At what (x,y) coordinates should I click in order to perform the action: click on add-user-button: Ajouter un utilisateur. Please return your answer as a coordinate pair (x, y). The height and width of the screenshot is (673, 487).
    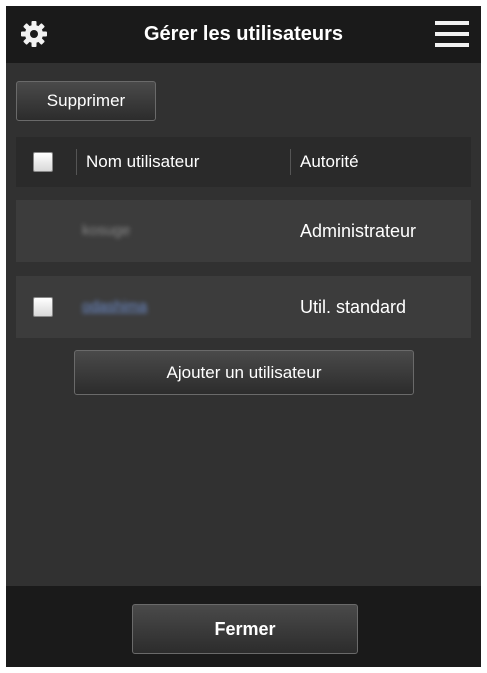
    Looking at the image, I should click on (244, 372).